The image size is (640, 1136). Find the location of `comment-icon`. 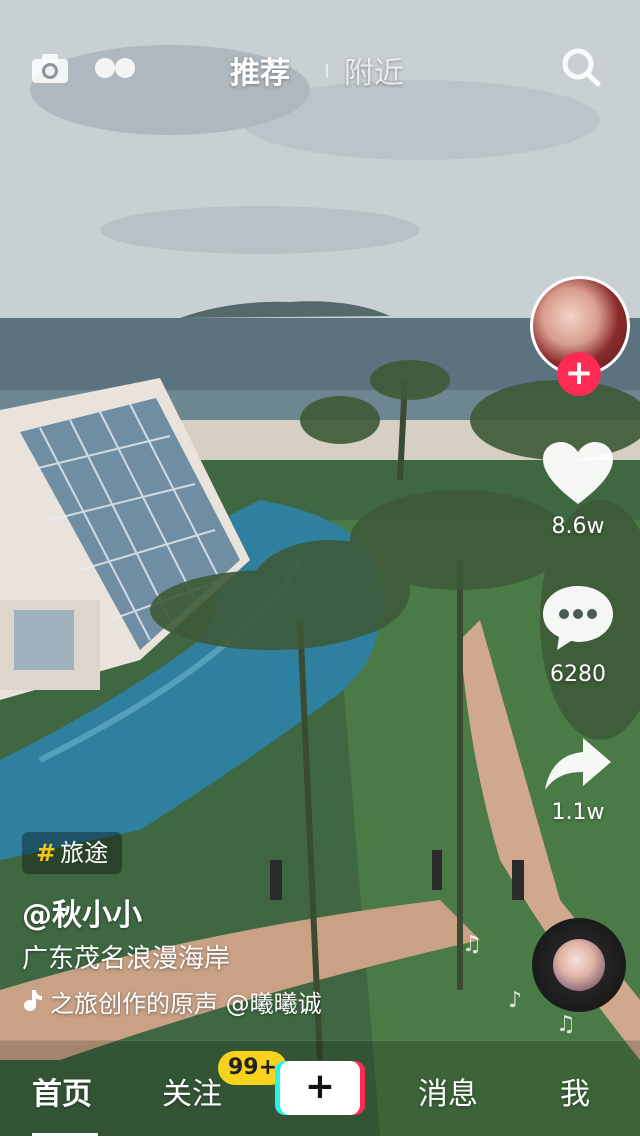

comment-icon is located at coordinates (578, 618).